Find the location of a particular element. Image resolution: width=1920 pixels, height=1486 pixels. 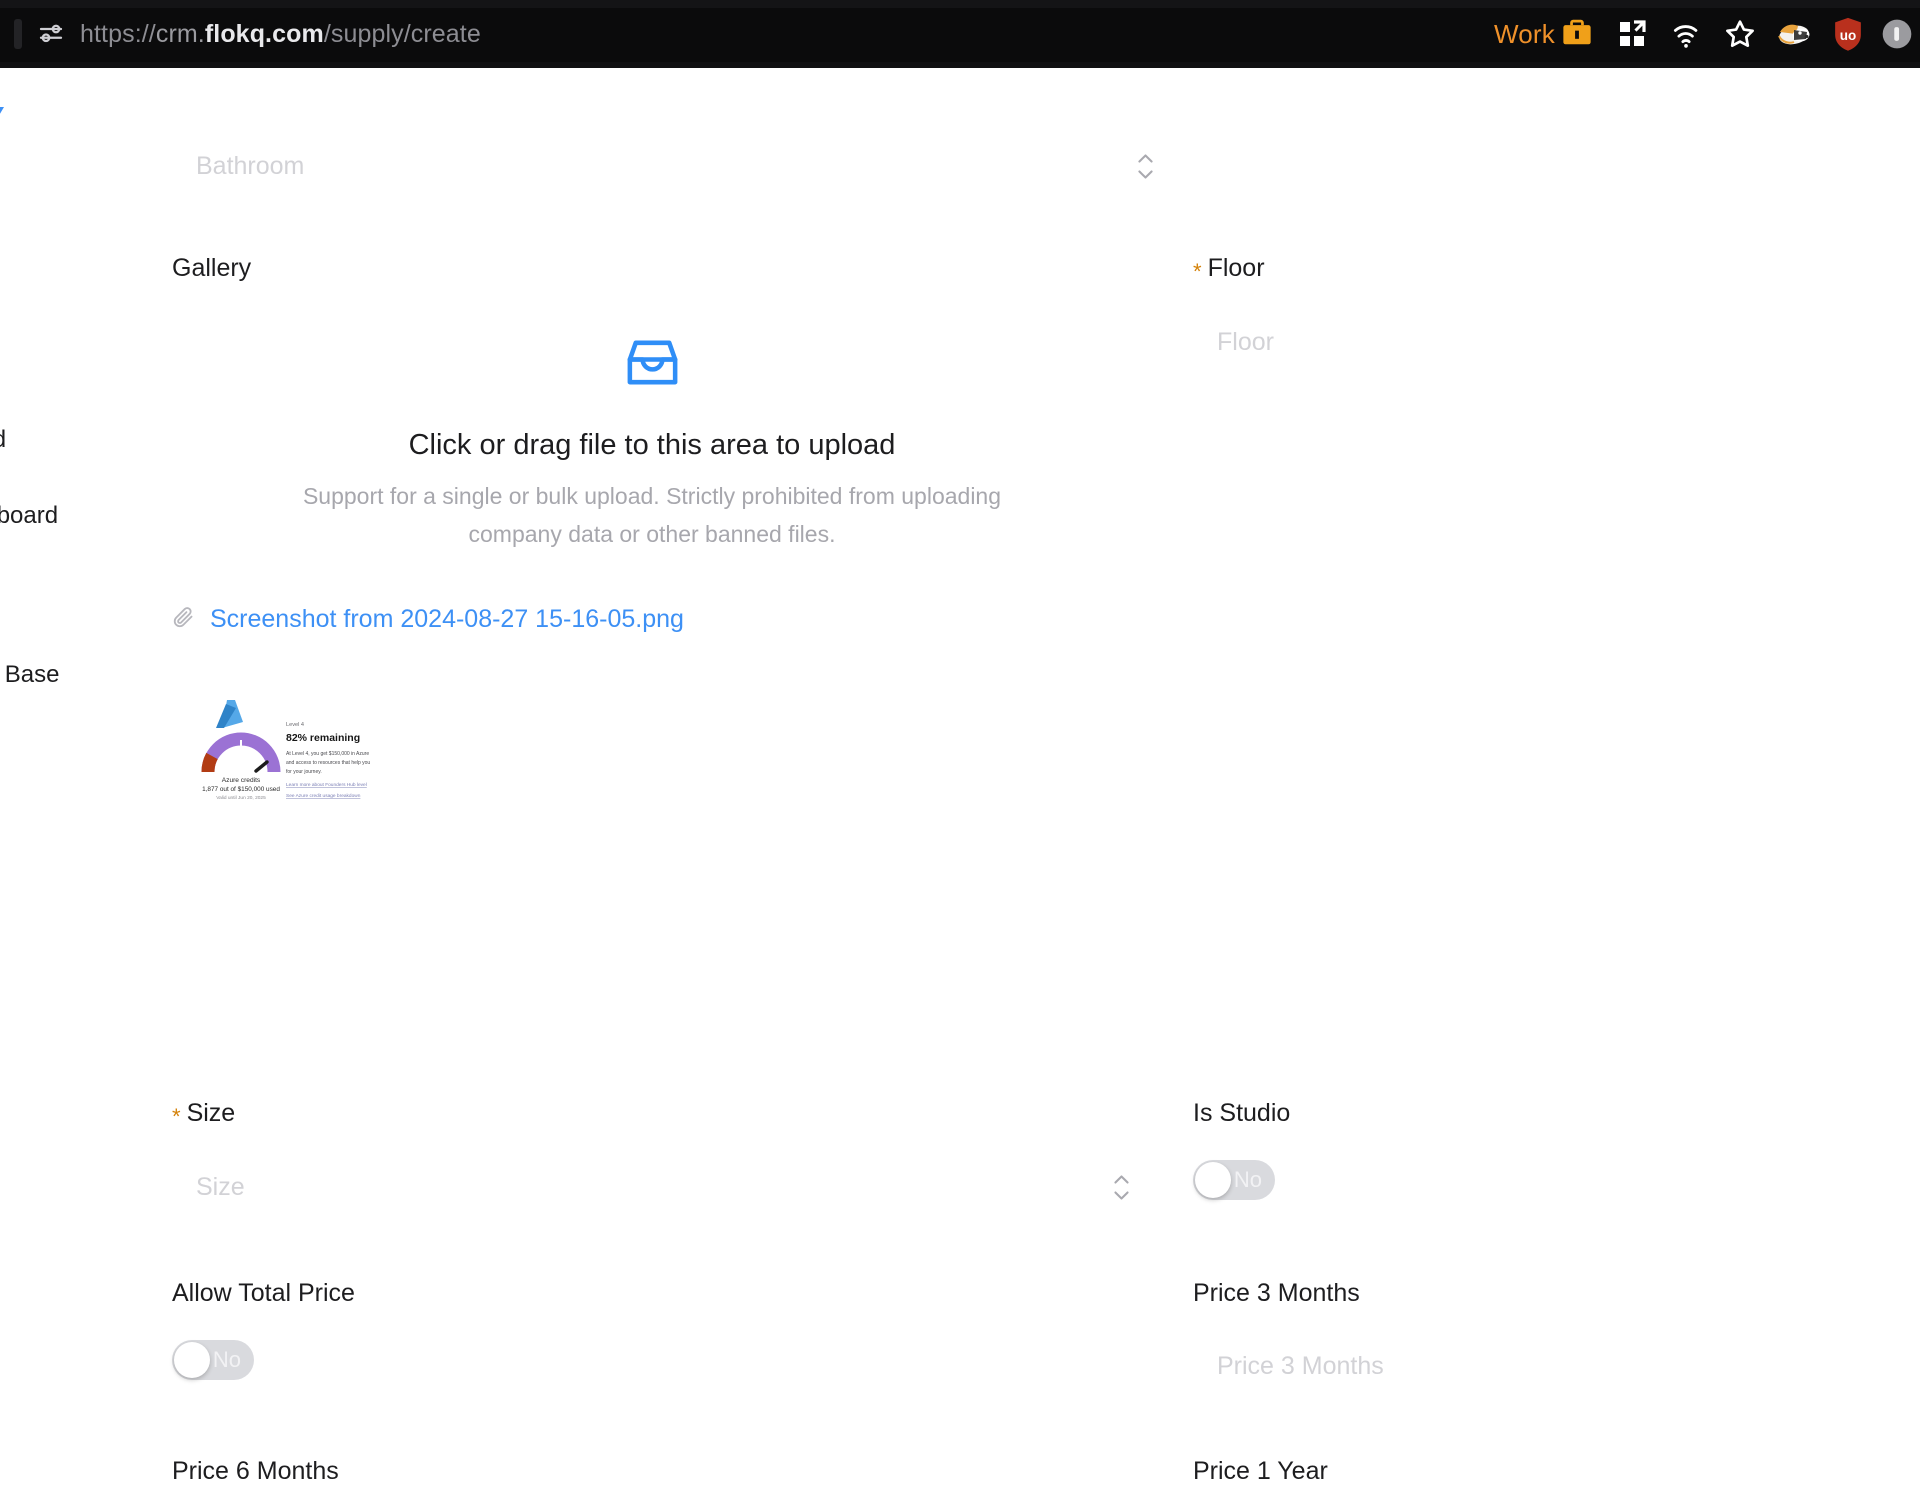

ublock-shield-icon: uo is located at coordinates (1848, 34).